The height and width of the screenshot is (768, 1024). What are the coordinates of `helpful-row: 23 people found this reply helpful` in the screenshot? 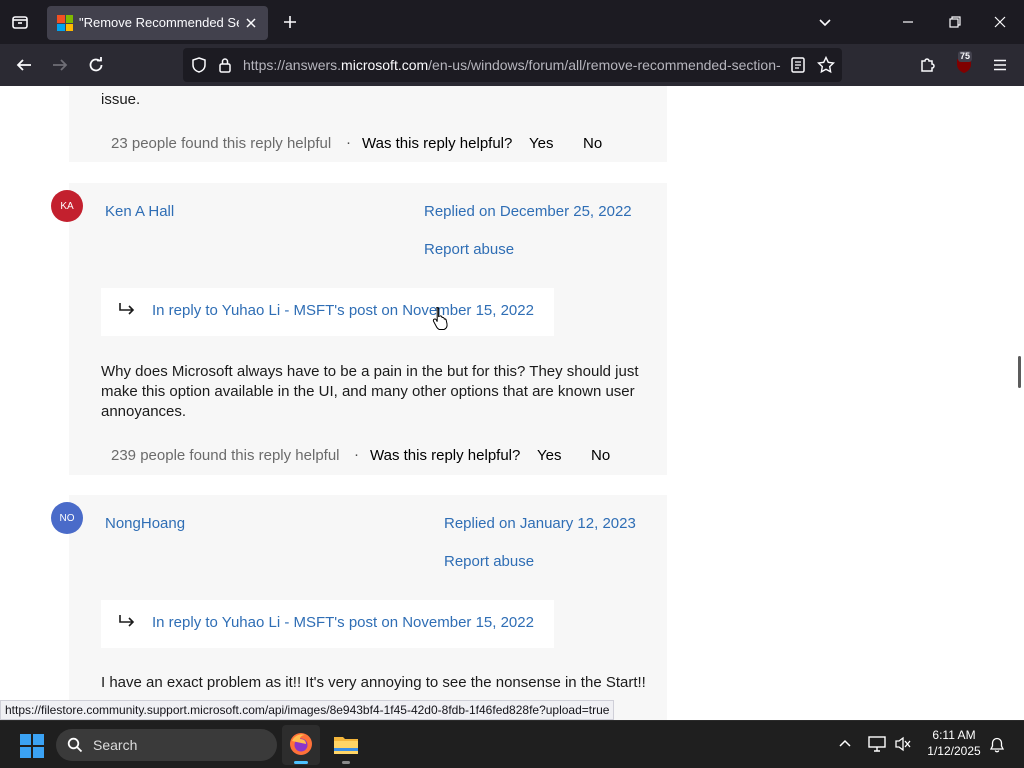 It's located at (221, 143).